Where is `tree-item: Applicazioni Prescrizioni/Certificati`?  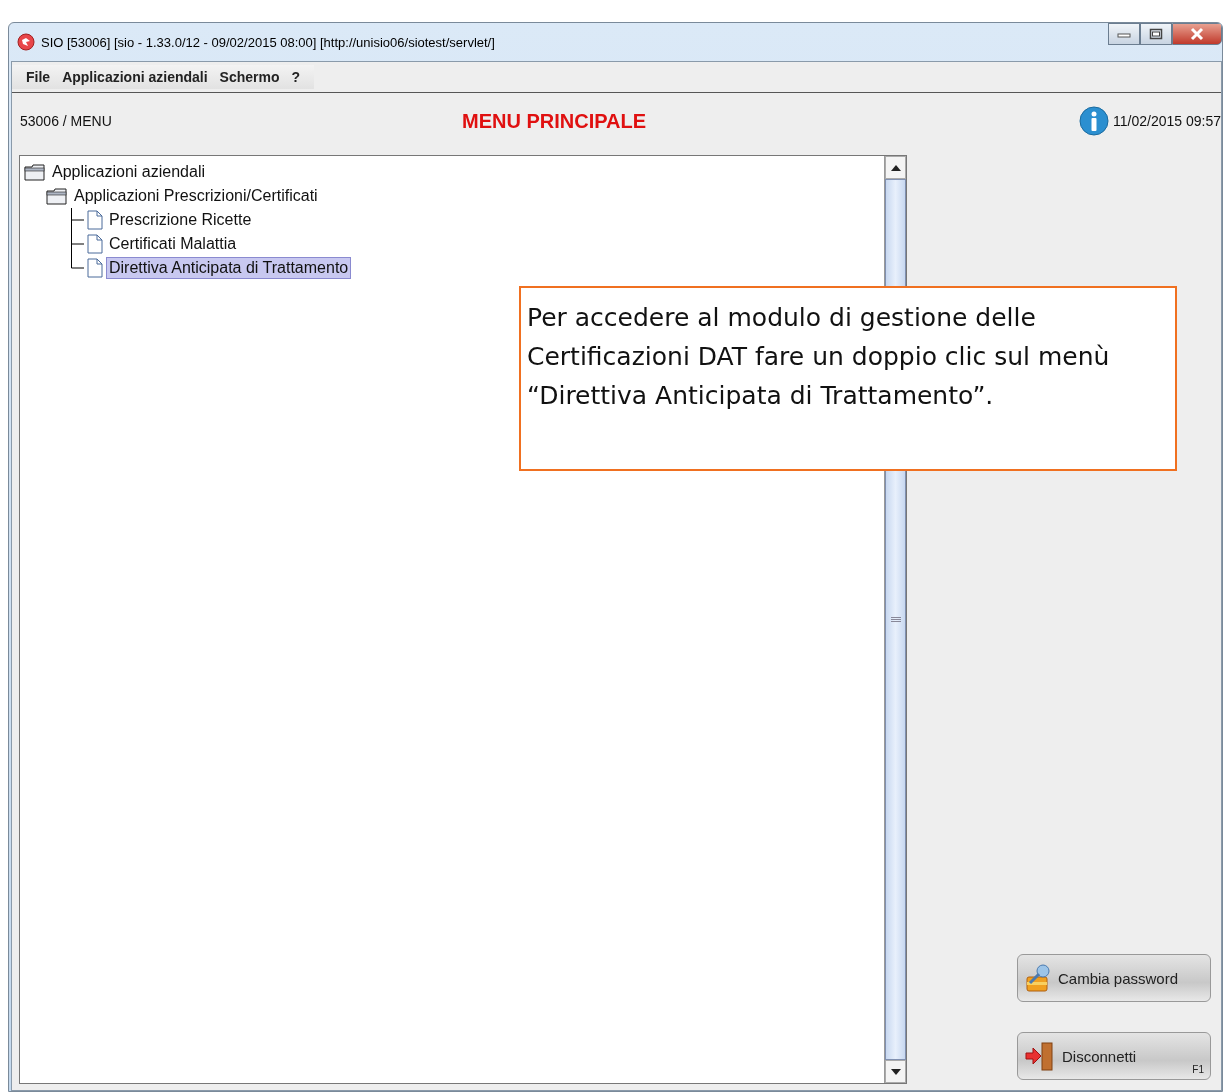
tree-item: Applicazioni Prescrizioni/Certificati is located at coordinates (196, 196).